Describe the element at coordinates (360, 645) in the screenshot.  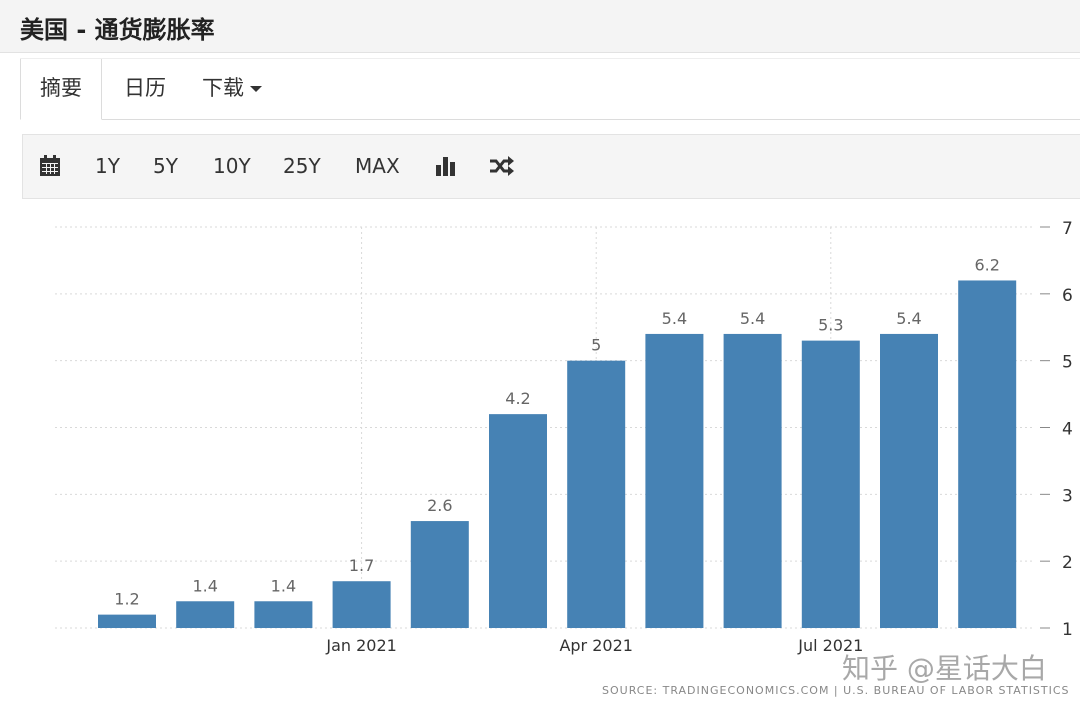
I see `x-tick-label: Jan 2021` at that location.